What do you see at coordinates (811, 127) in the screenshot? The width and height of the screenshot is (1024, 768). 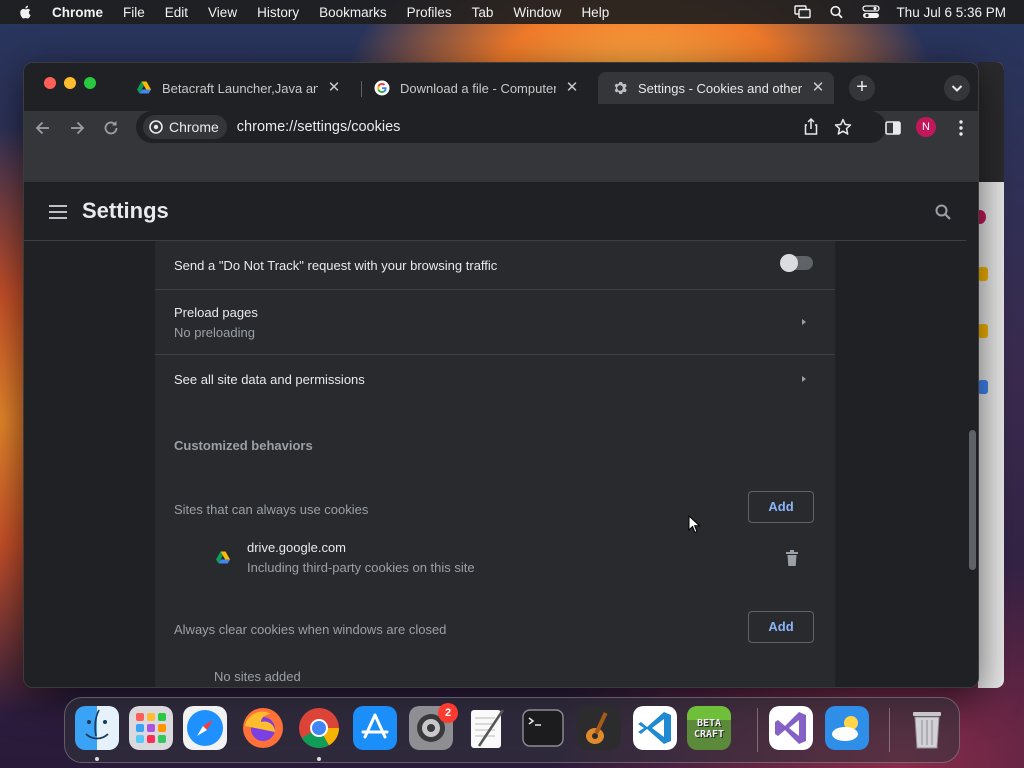 I see `share-icon` at bounding box center [811, 127].